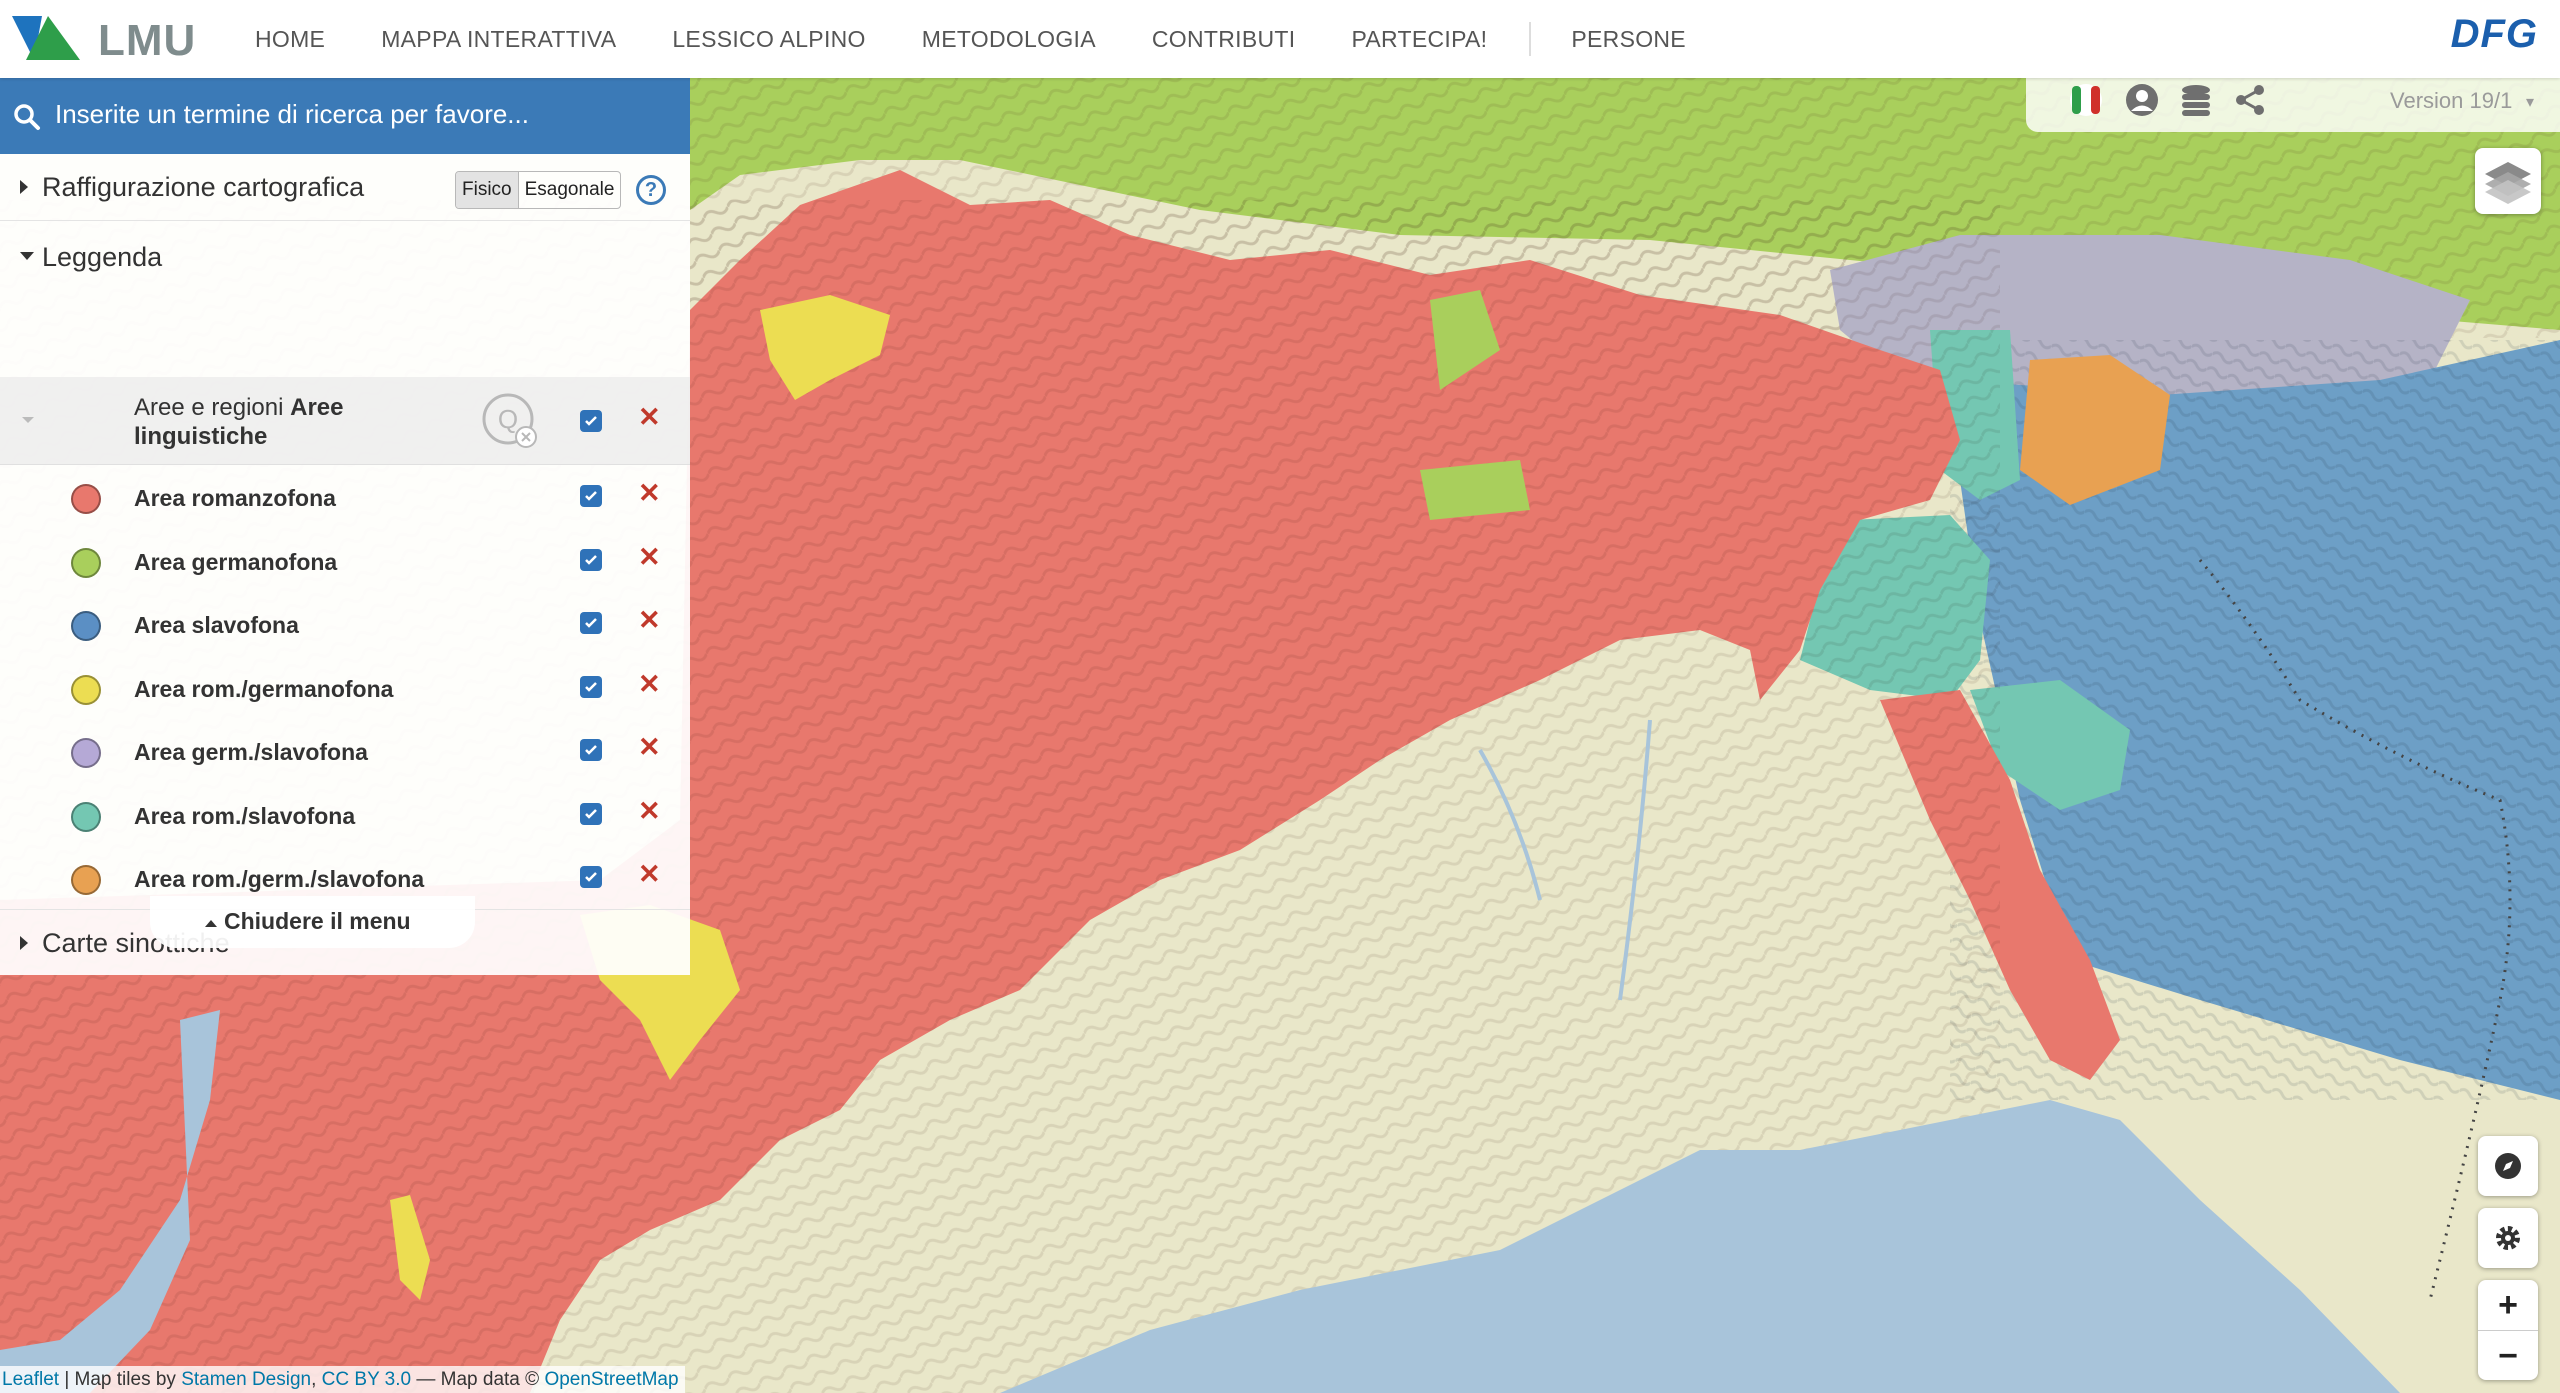  I want to click on legend-item: Area slavofona ✕, so click(345, 622).